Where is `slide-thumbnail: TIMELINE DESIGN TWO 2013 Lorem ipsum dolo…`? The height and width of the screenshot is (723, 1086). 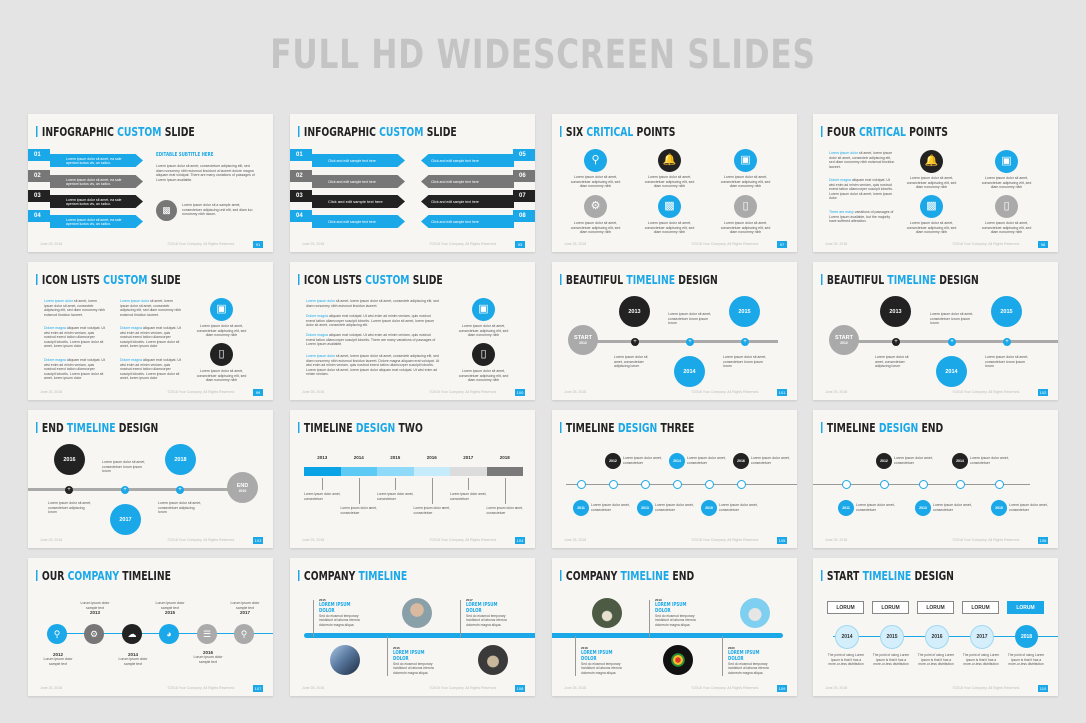
slide-thumbnail: TIMELINE DESIGN TWO 2013 Lorem ipsum dolo… is located at coordinates (412, 479).